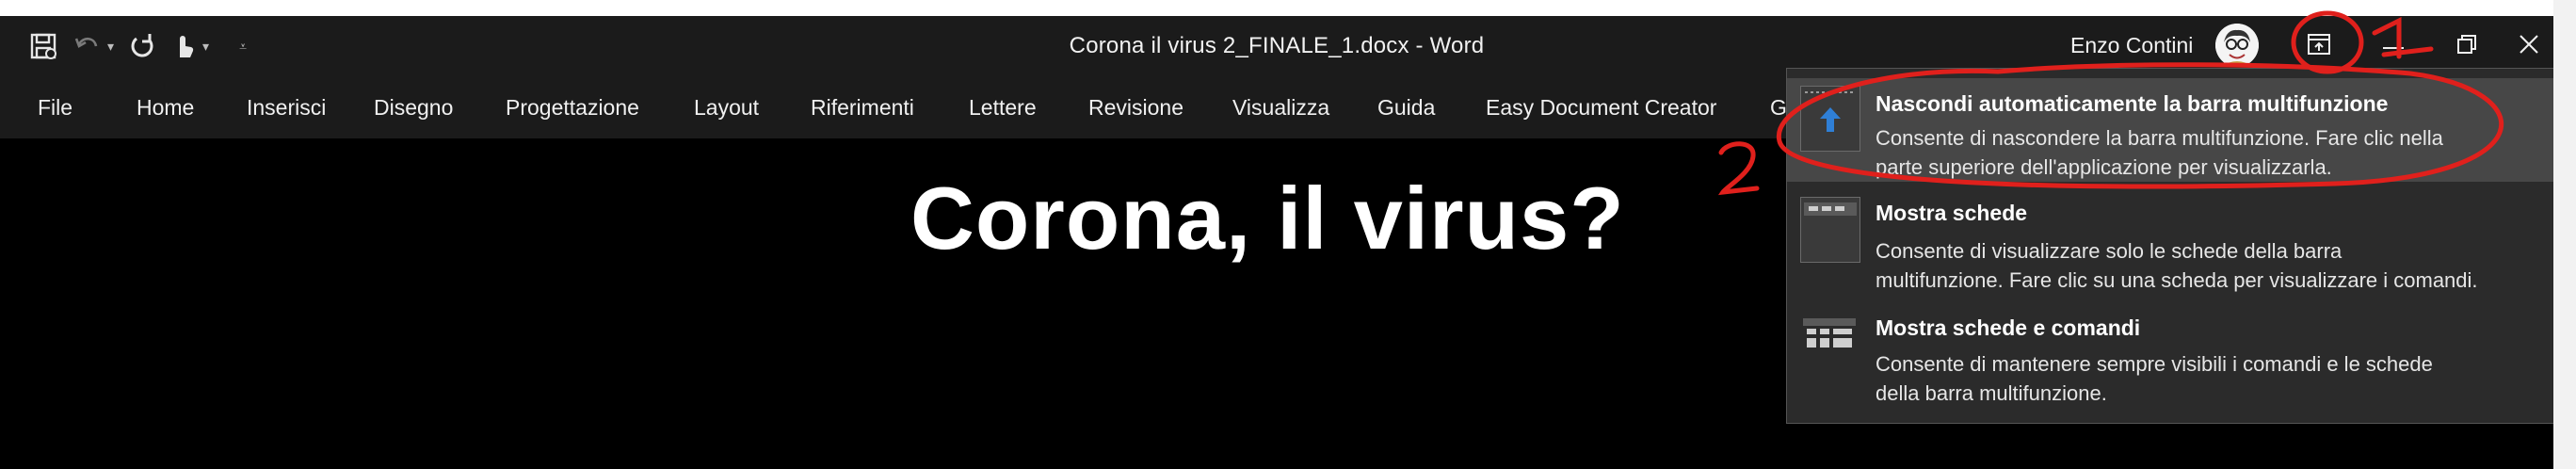  I want to click on tab-lettere: Lettere, so click(1003, 108).